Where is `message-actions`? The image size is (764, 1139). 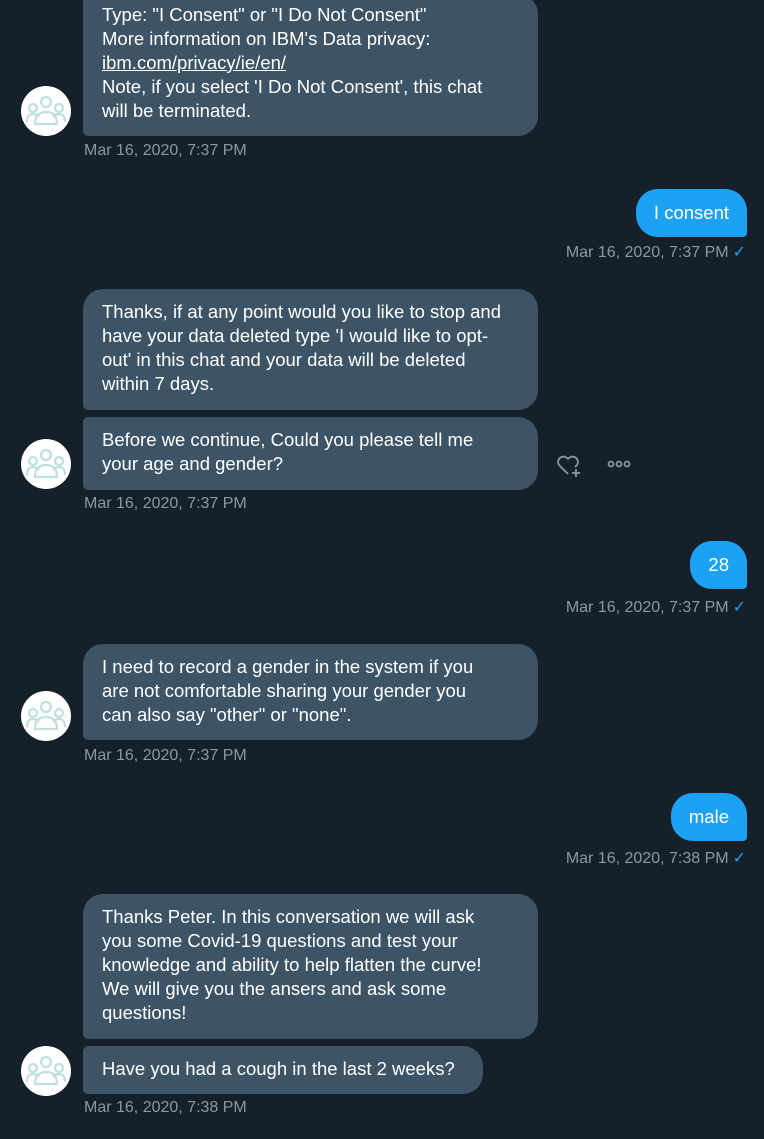
message-actions is located at coordinates (595, 465).